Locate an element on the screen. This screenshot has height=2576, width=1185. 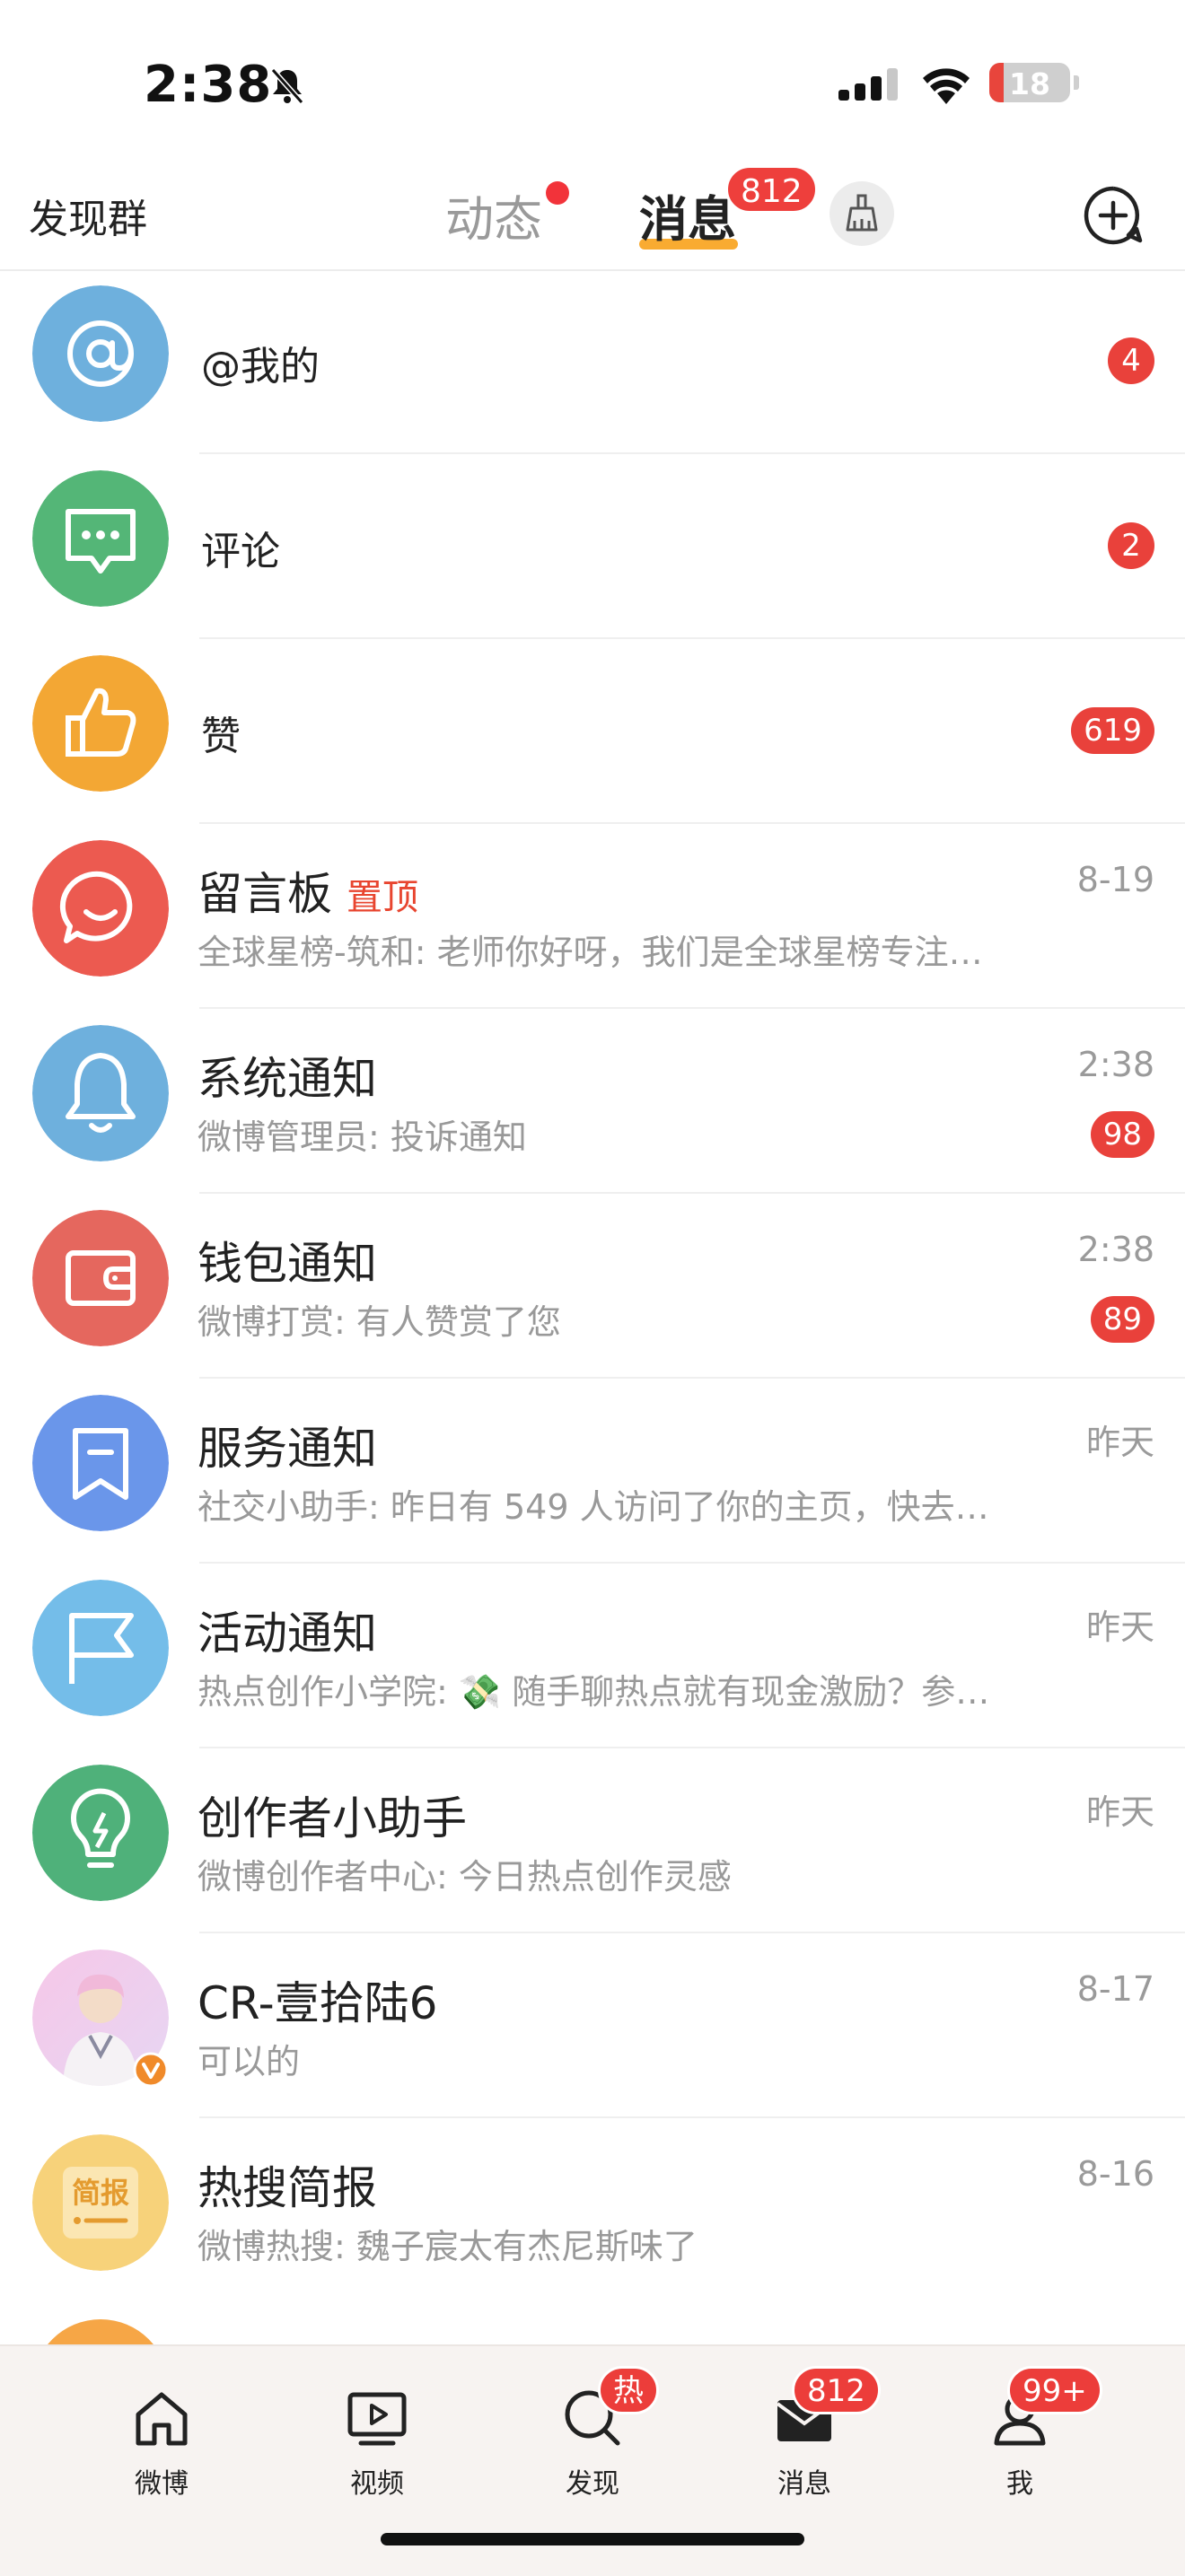
nav-label: 发现 is located at coordinates (592, 2484).